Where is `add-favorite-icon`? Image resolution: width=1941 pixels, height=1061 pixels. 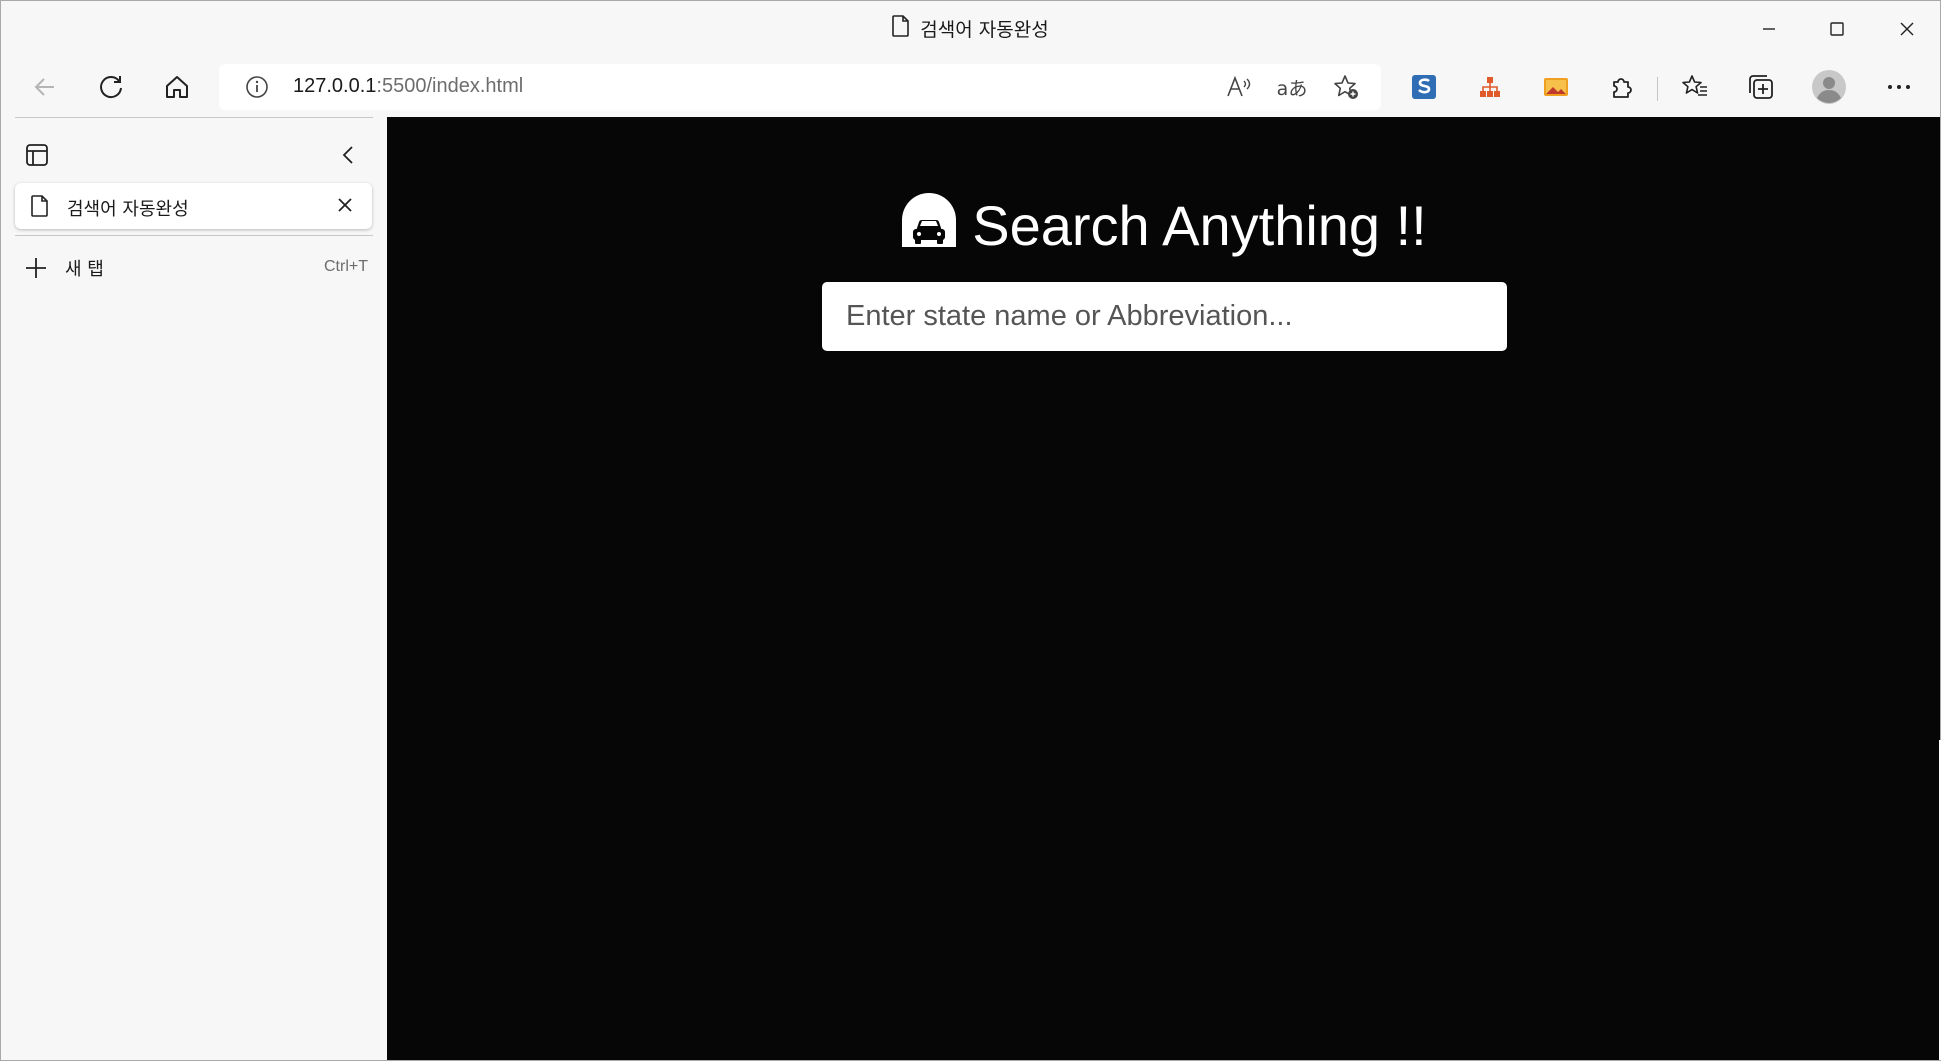
add-favorite-icon is located at coordinates (1346, 87).